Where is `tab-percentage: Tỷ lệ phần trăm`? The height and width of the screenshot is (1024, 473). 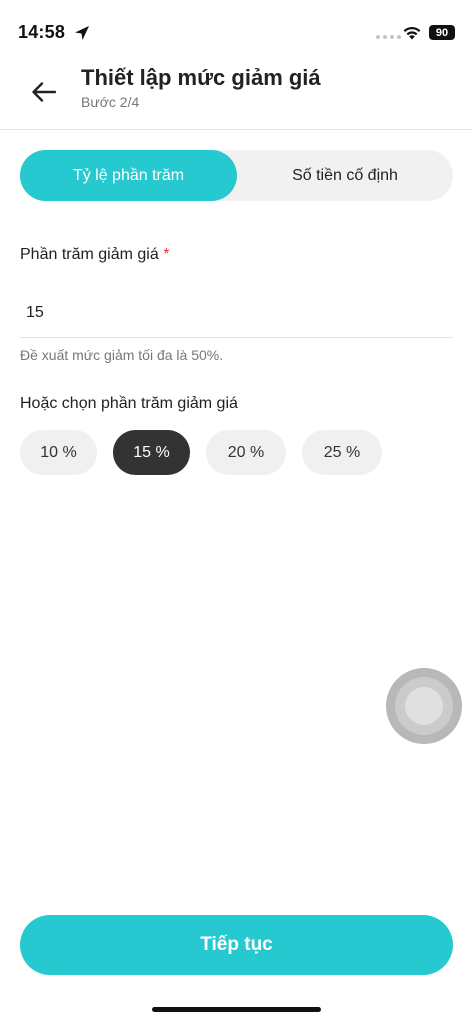
tab-percentage: Tỷ lệ phần trăm is located at coordinates (128, 175).